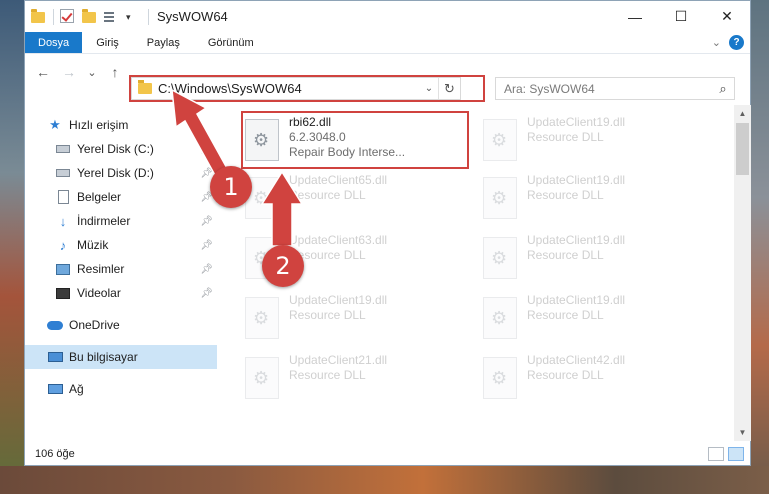  Describe the element at coordinates (54, 42) in the screenshot. I see `tab-dosya: Dosya` at that location.